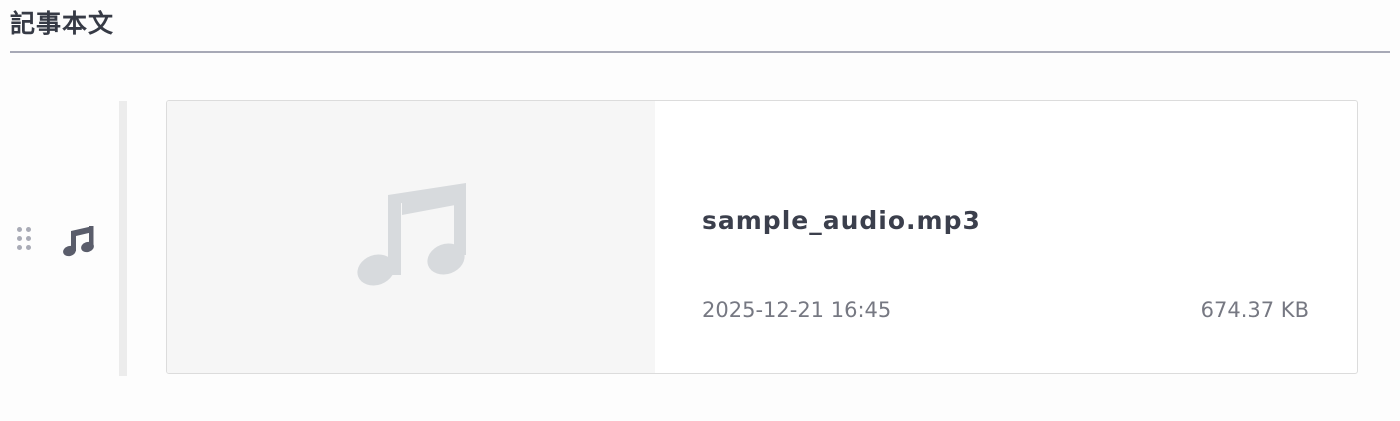  What do you see at coordinates (123, 238) in the screenshot?
I see `block-indicator-bar` at bounding box center [123, 238].